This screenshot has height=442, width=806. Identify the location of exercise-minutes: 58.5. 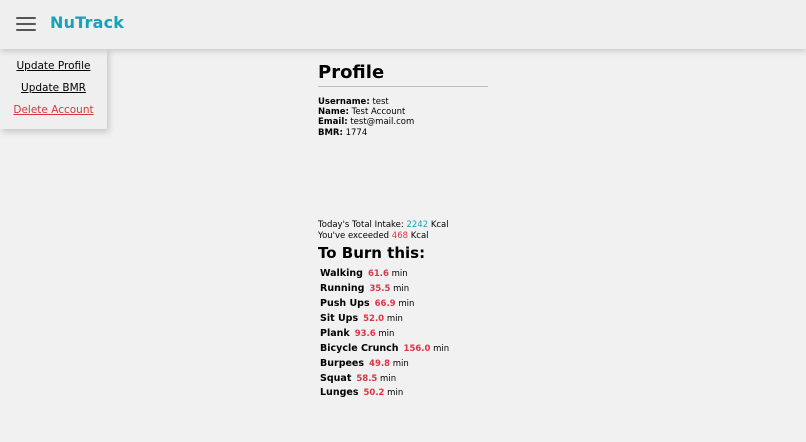
(367, 379).